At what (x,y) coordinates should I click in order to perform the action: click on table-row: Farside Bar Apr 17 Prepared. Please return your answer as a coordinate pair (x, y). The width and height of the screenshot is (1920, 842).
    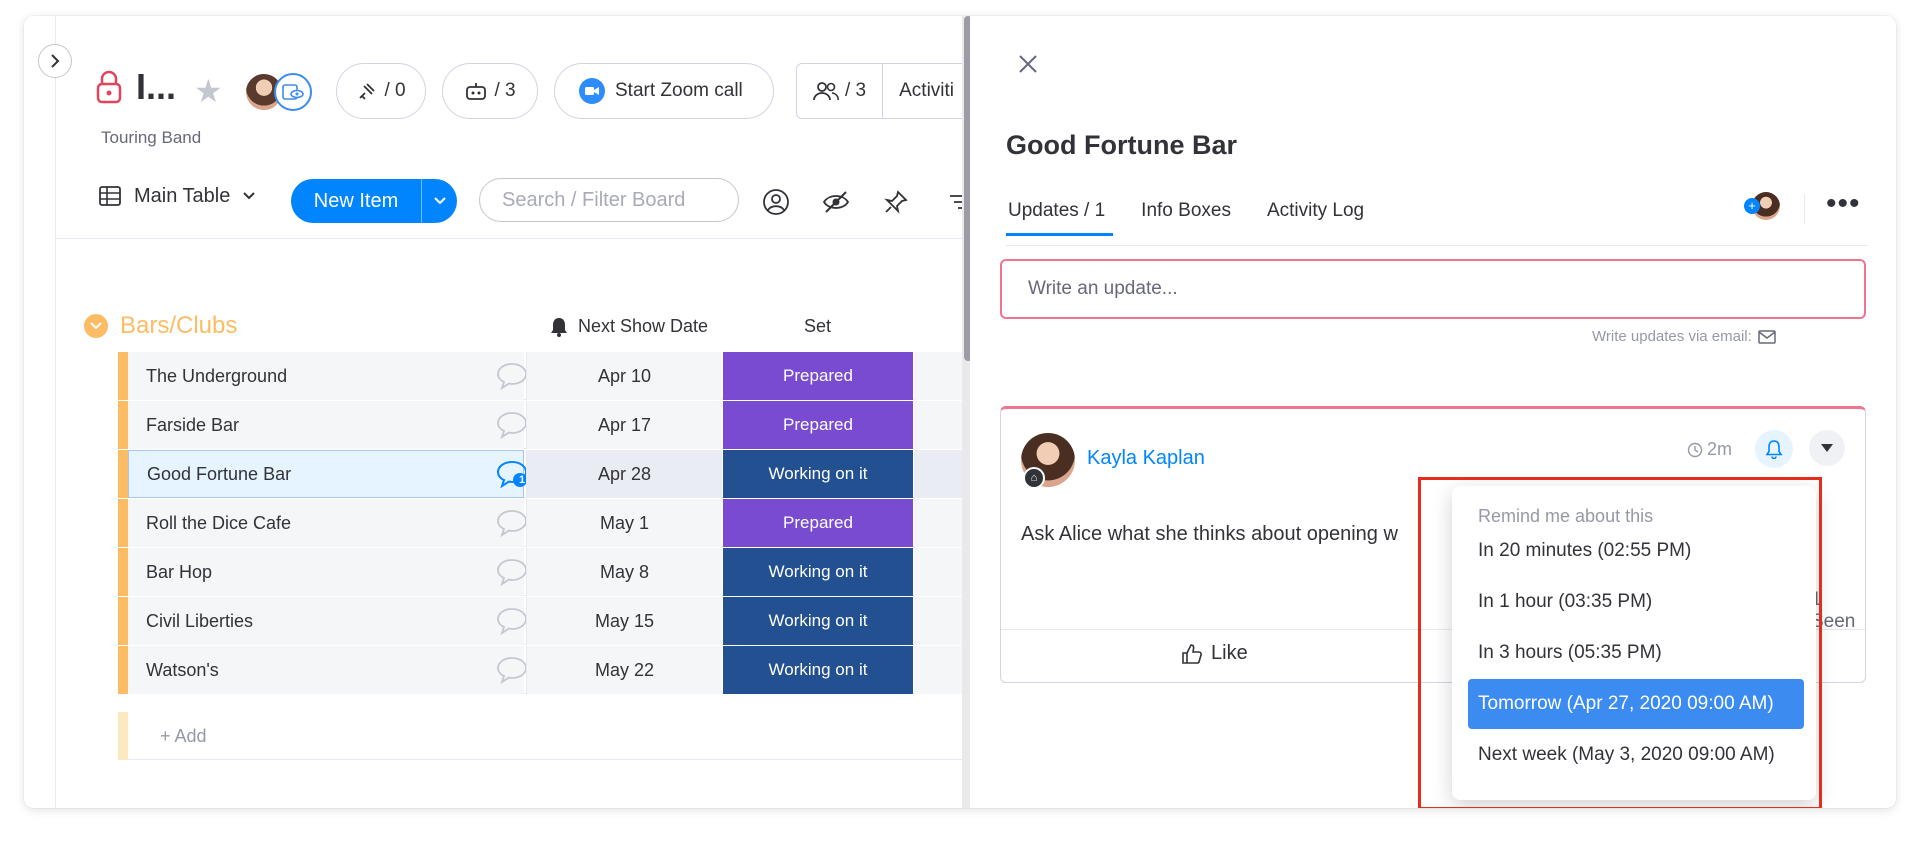
    Looking at the image, I should click on (544, 425).